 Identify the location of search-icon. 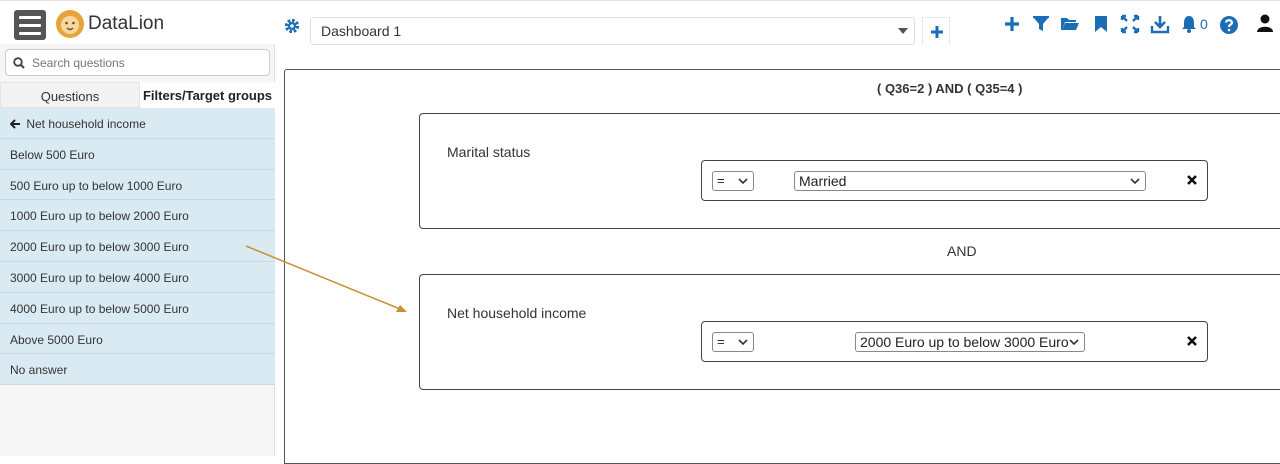
(19, 63).